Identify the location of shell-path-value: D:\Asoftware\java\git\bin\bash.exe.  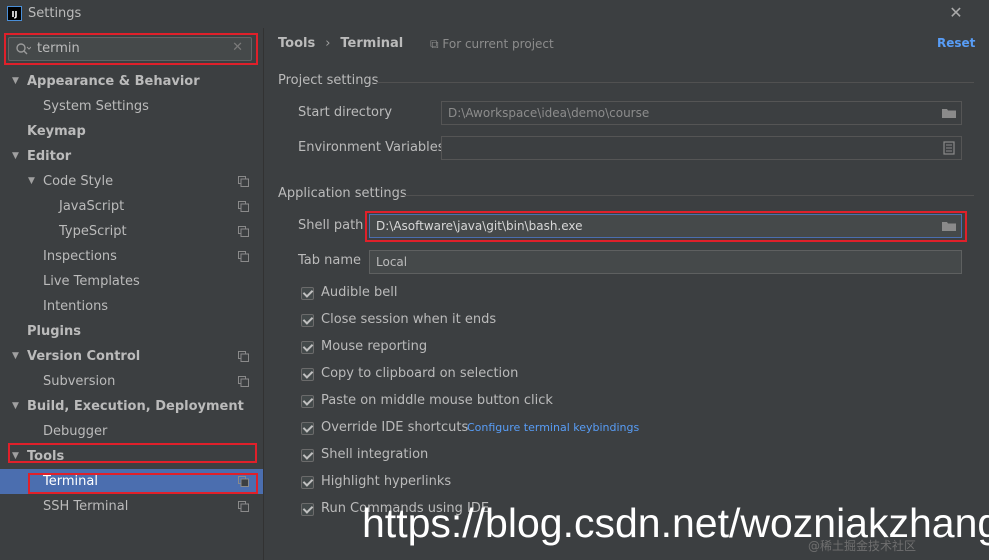
(479, 226).